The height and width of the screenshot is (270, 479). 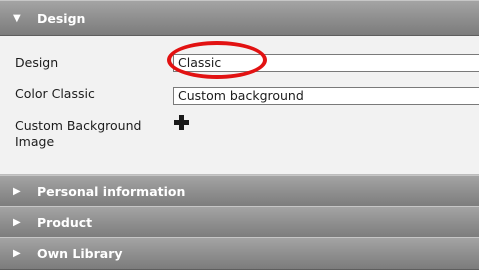 What do you see at coordinates (37, 62) in the screenshot?
I see `design-label: Design` at bounding box center [37, 62].